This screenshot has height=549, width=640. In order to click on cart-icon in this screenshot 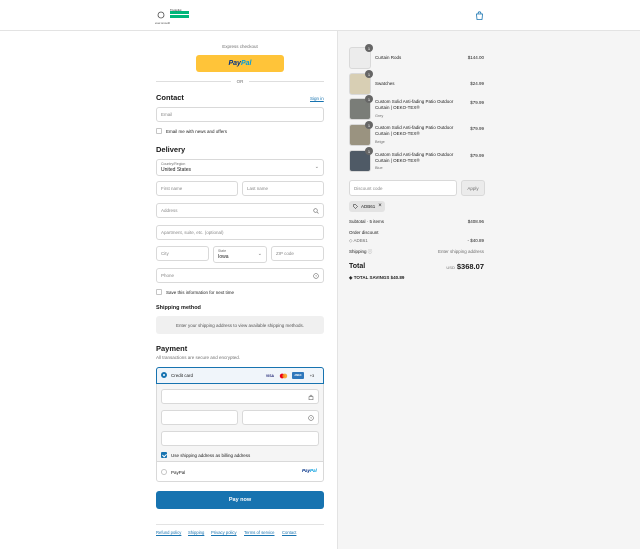, I will do `click(479, 15)`.